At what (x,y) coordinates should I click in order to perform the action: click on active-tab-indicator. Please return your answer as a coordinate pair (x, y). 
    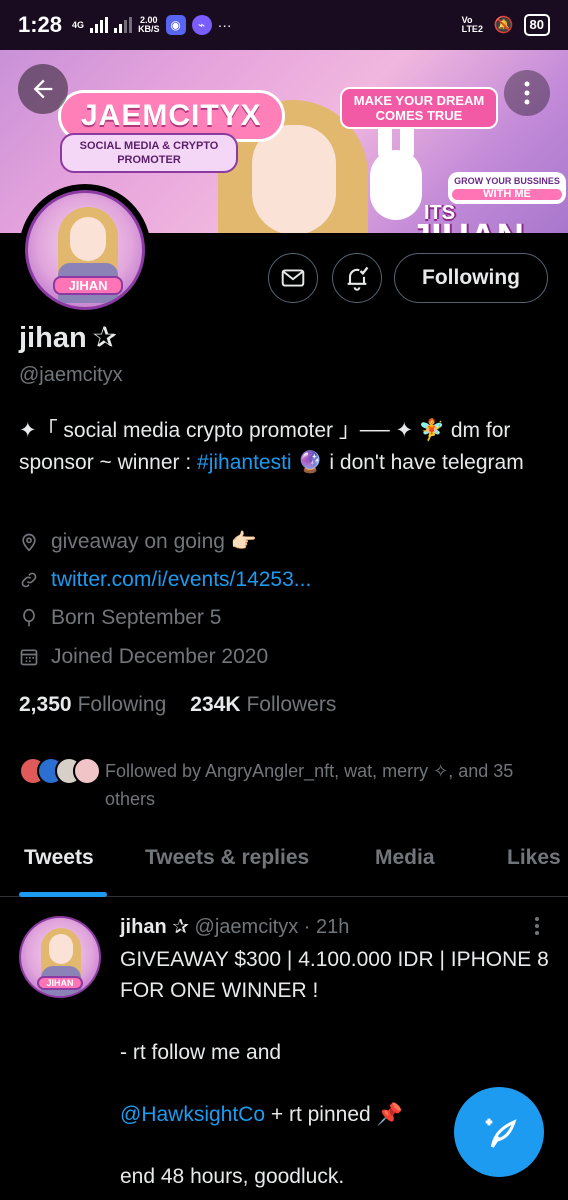
    Looking at the image, I should click on (63, 894).